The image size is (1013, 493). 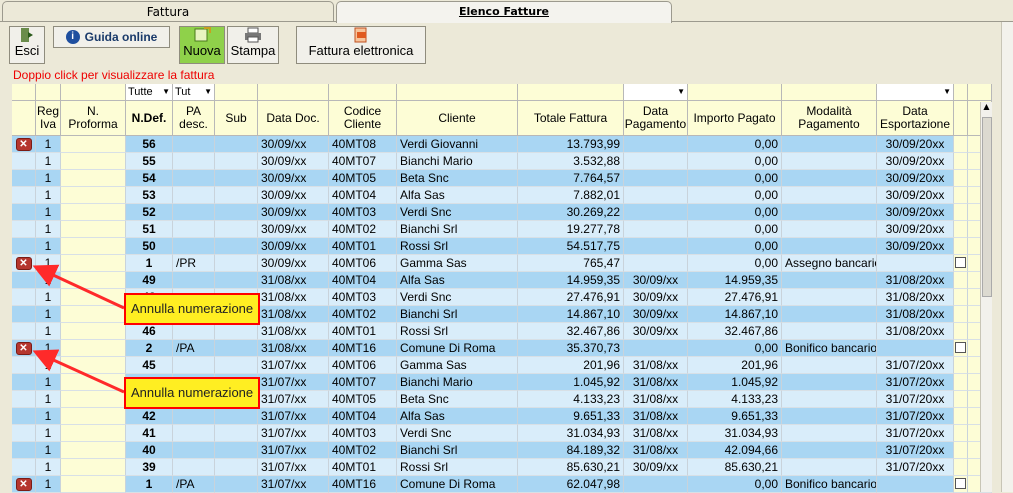 I want to click on callout-arrows, so click(x=78, y=329).